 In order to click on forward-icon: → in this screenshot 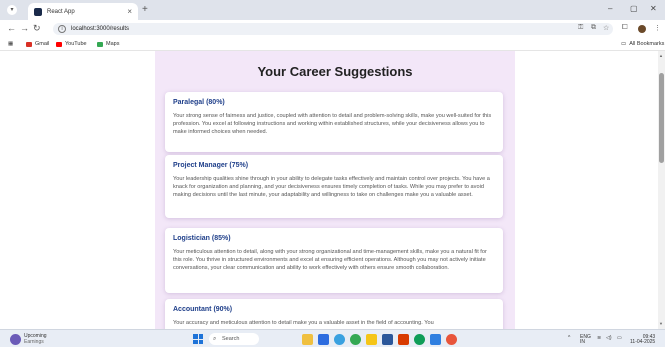, I will do `click(24, 28)`.